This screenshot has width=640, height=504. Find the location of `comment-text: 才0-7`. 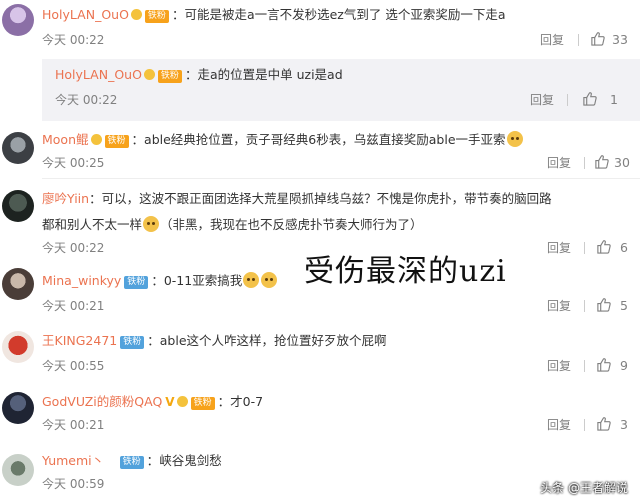

comment-text: 才0-7 is located at coordinates (247, 401).